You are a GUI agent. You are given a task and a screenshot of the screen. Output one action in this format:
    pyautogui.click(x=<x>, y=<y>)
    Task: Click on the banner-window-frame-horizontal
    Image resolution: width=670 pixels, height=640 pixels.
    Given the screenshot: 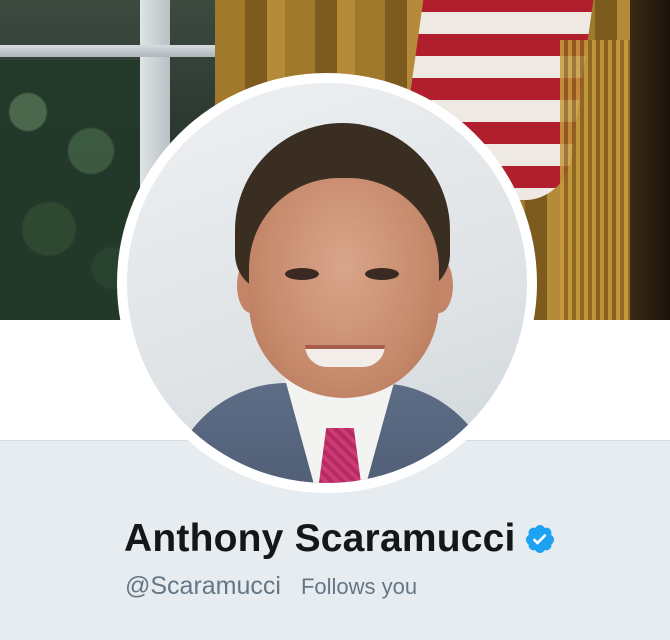 What is the action you would take?
    pyautogui.click(x=107, y=51)
    